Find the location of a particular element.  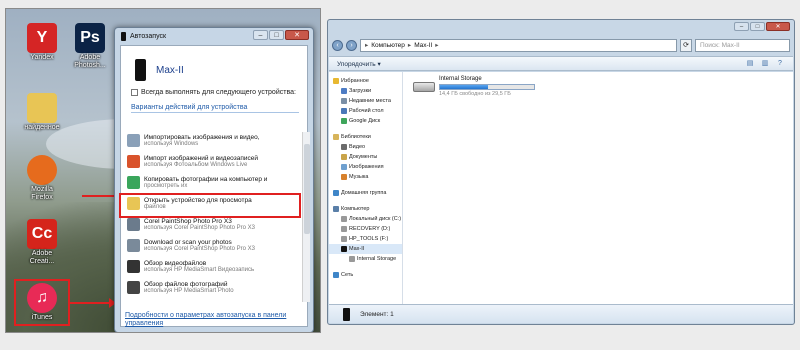

photoshop-icon: Ps is located at coordinates (90, 38).